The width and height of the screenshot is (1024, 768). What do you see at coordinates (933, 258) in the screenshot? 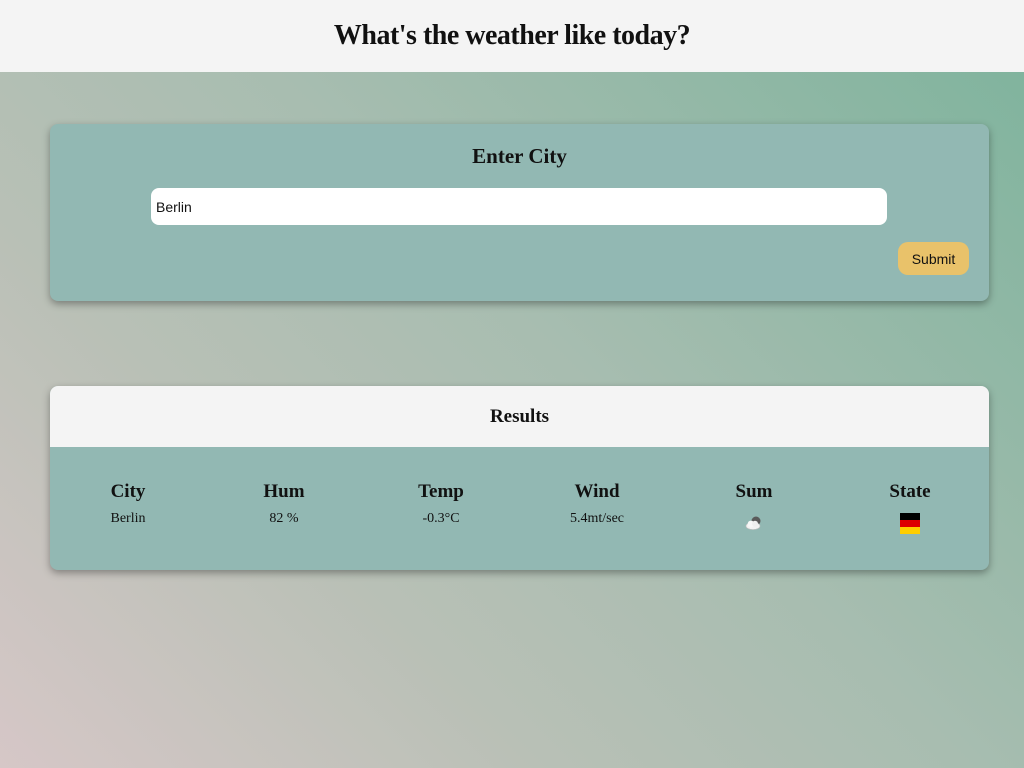
I see `submit-button: Submit` at bounding box center [933, 258].